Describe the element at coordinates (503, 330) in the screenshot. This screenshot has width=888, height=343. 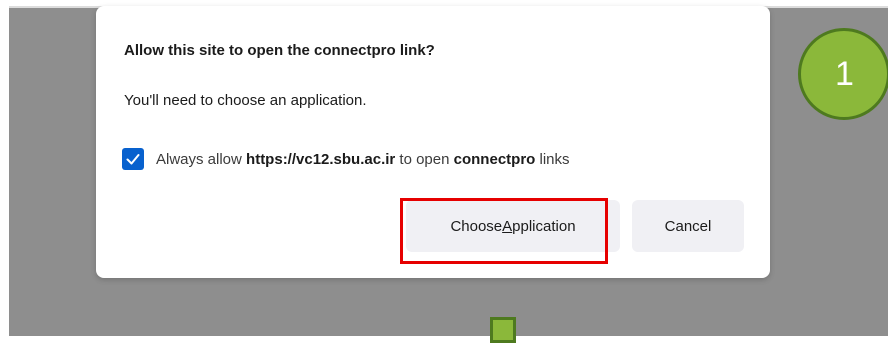
I see `green-marker-square` at that location.